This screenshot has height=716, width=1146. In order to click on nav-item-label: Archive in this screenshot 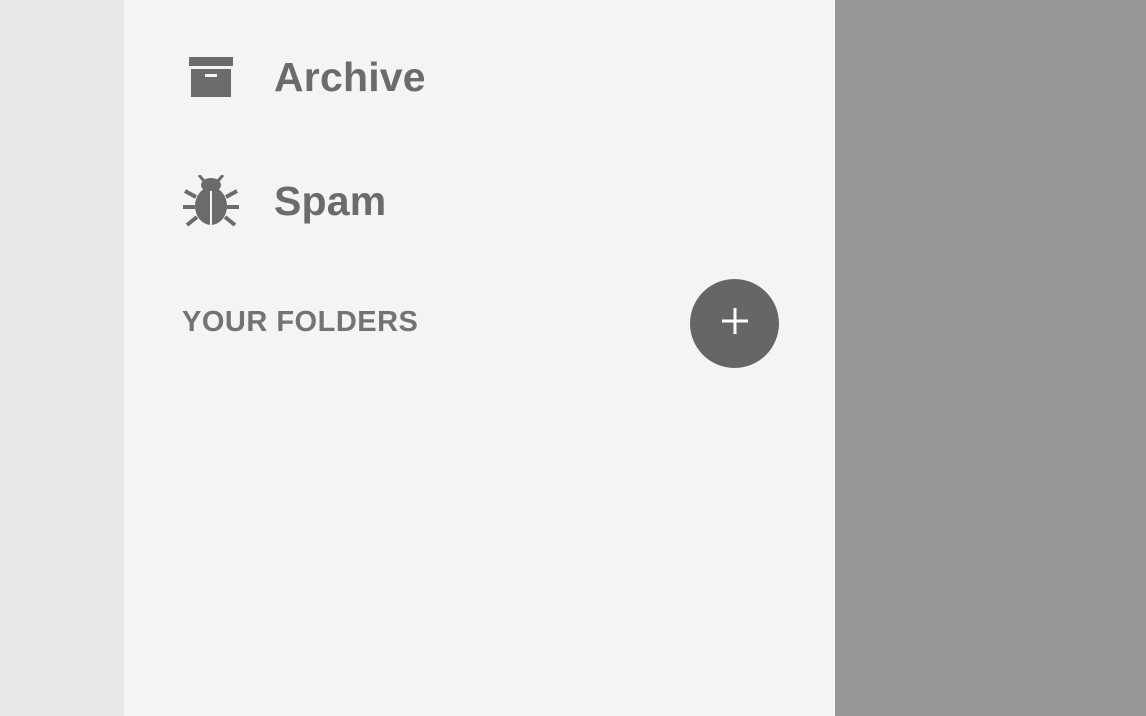, I will do `click(350, 76)`.